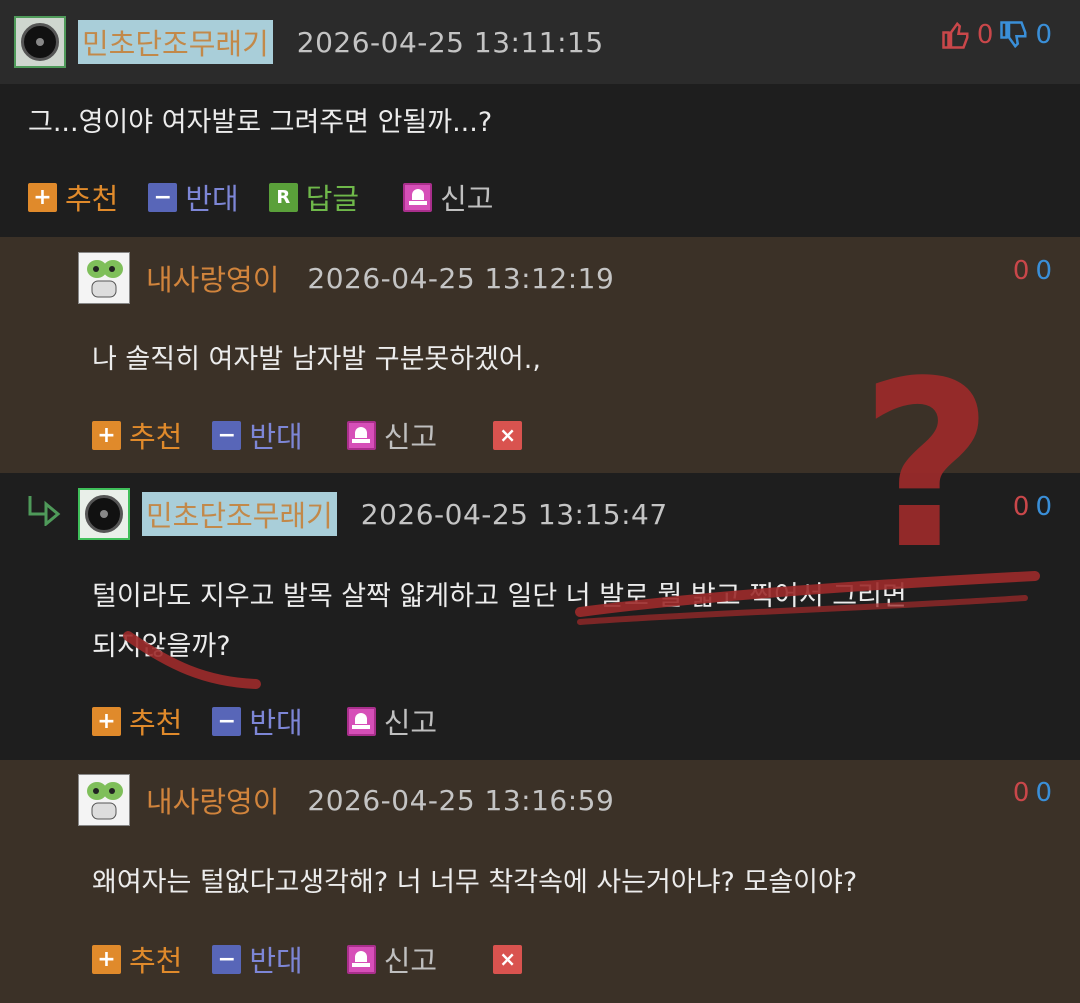  What do you see at coordinates (996, 35) in the screenshot?
I see `comment-1-votes: 0 0` at bounding box center [996, 35].